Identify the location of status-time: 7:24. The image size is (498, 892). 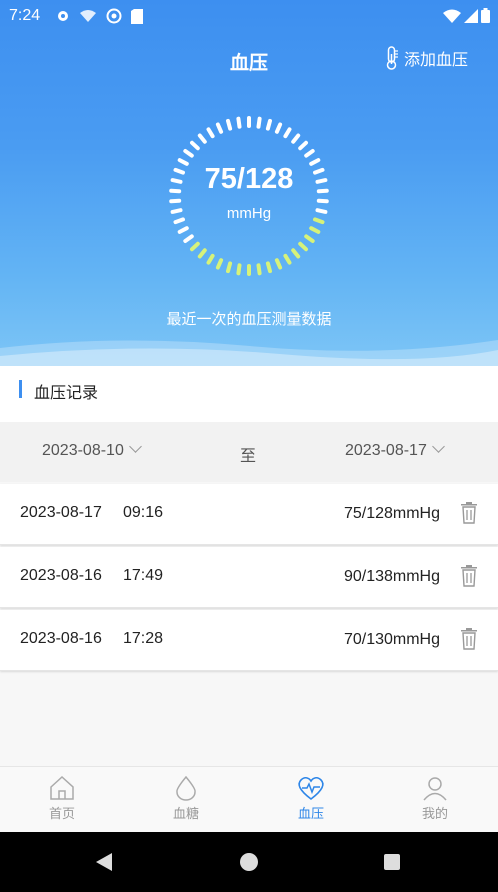
(25, 15).